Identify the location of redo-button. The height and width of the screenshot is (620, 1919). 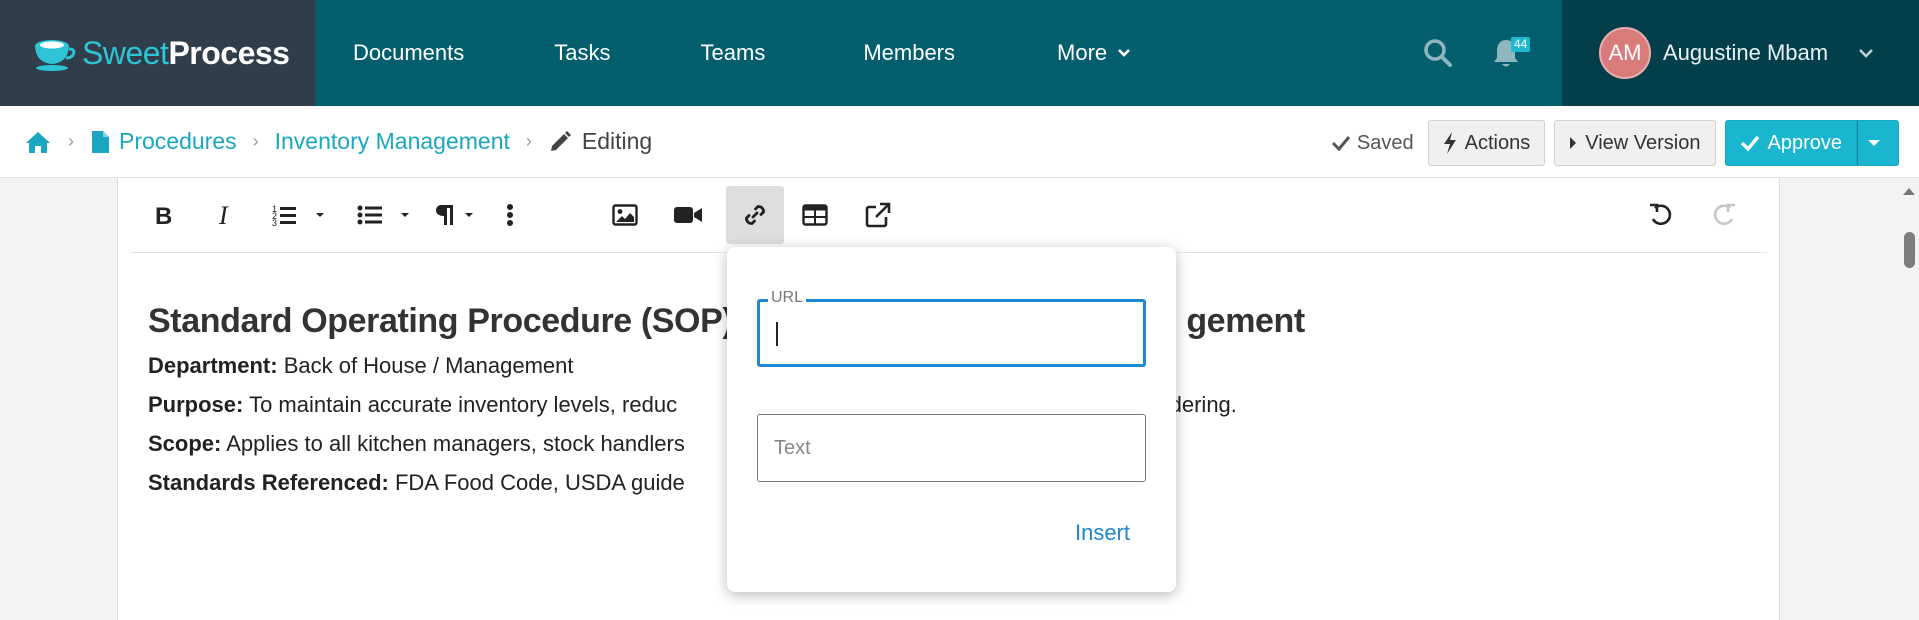
(1724, 215).